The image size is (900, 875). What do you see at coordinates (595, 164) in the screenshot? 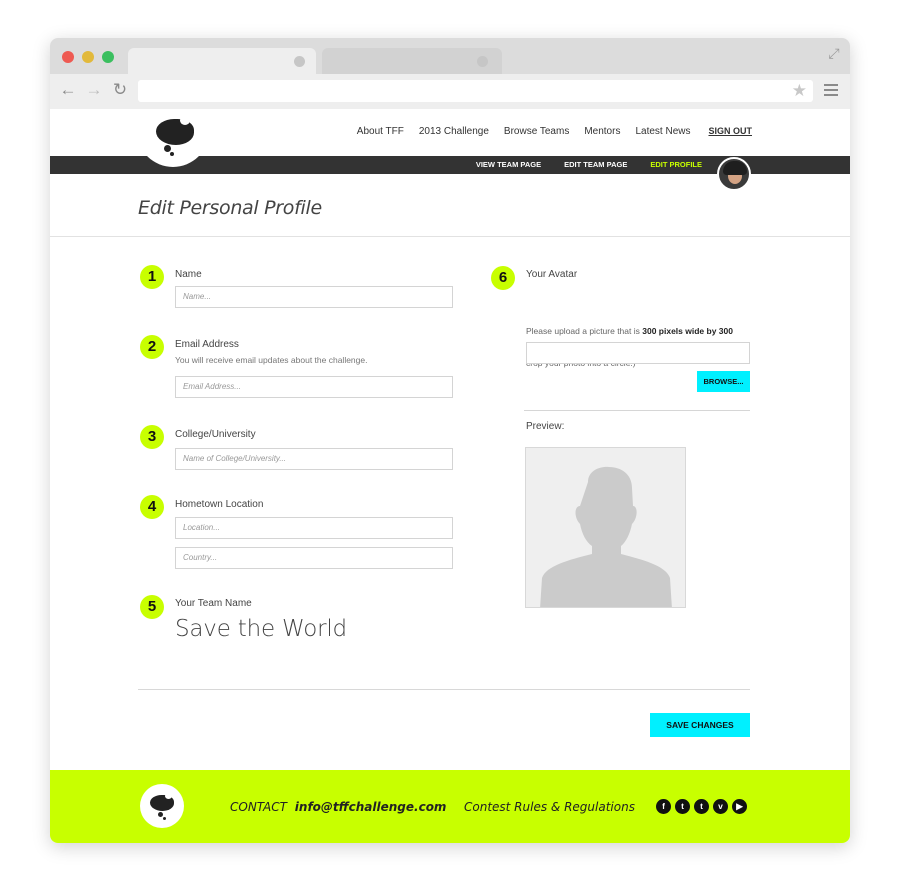
I see `edit-team-page-link: EDIT TEAM PAGE` at bounding box center [595, 164].